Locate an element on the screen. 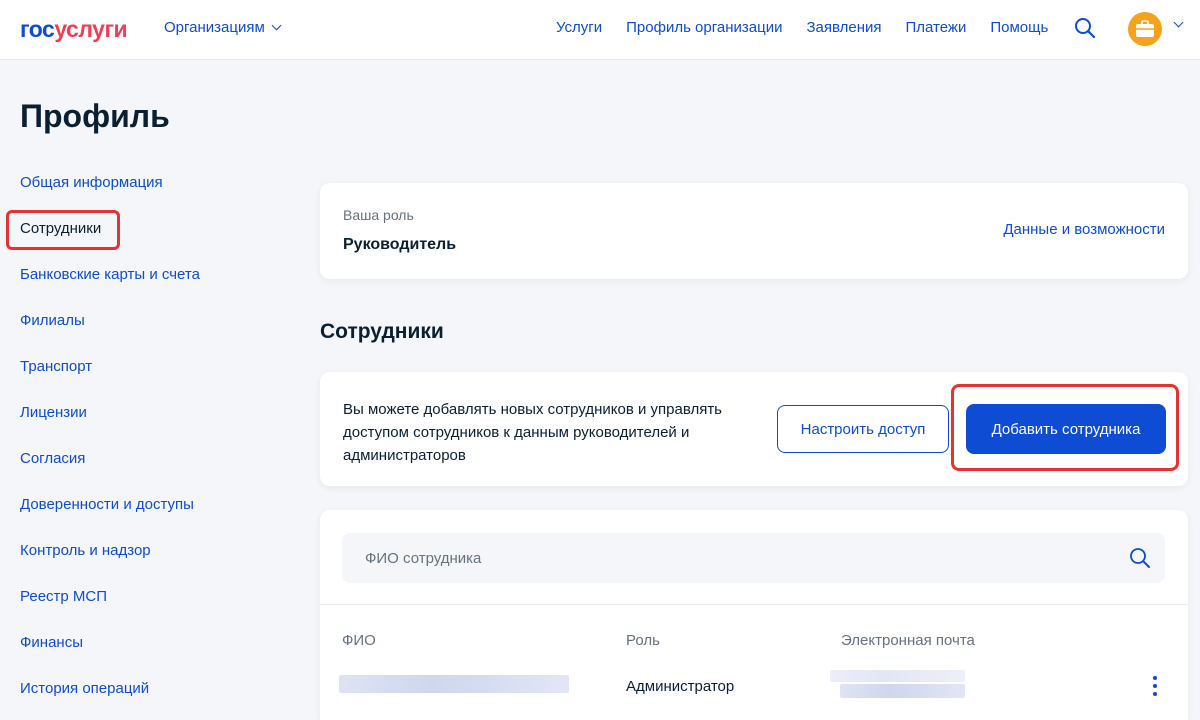 This screenshot has width=1200, height=720. sidebar-item-consents: Согласия is located at coordinates (52, 458).